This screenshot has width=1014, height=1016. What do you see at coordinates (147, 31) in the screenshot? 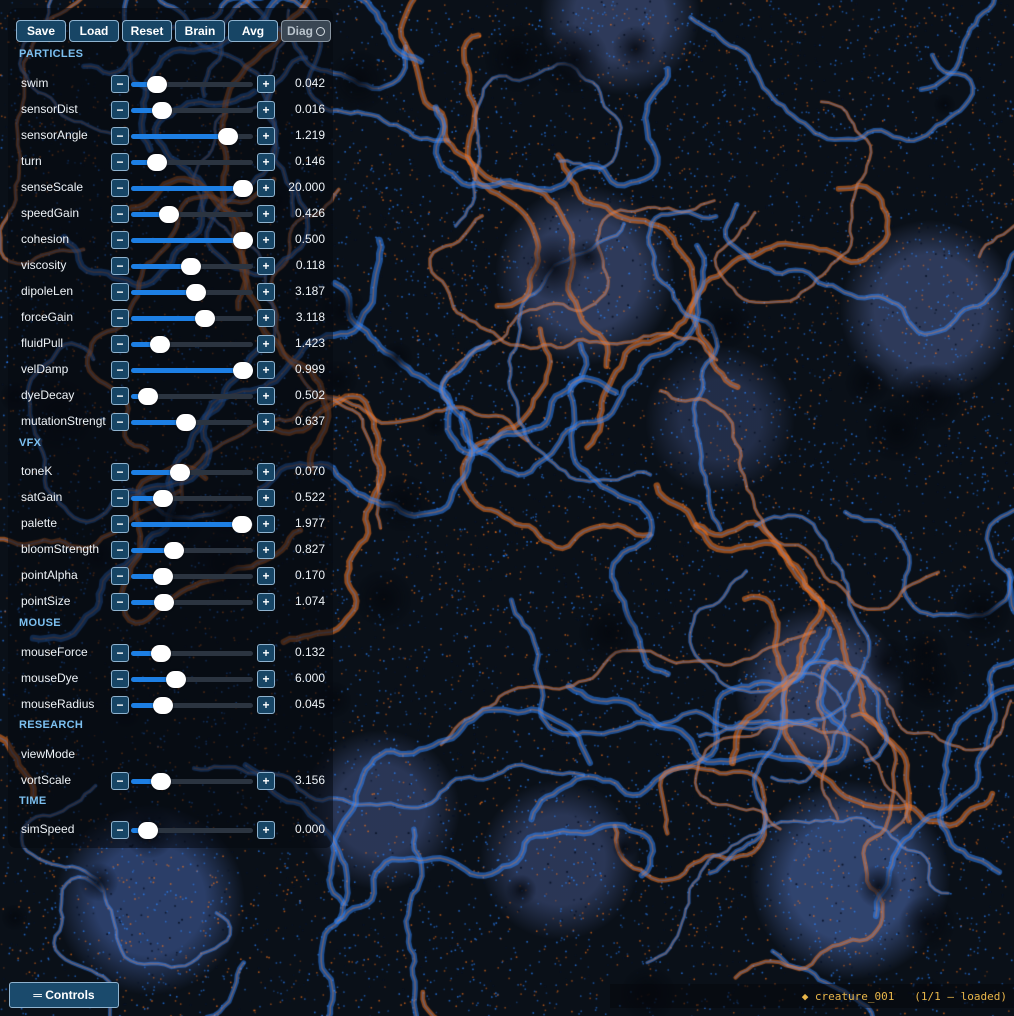
I see `reset-button: Reset` at bounding box center [147, 31].